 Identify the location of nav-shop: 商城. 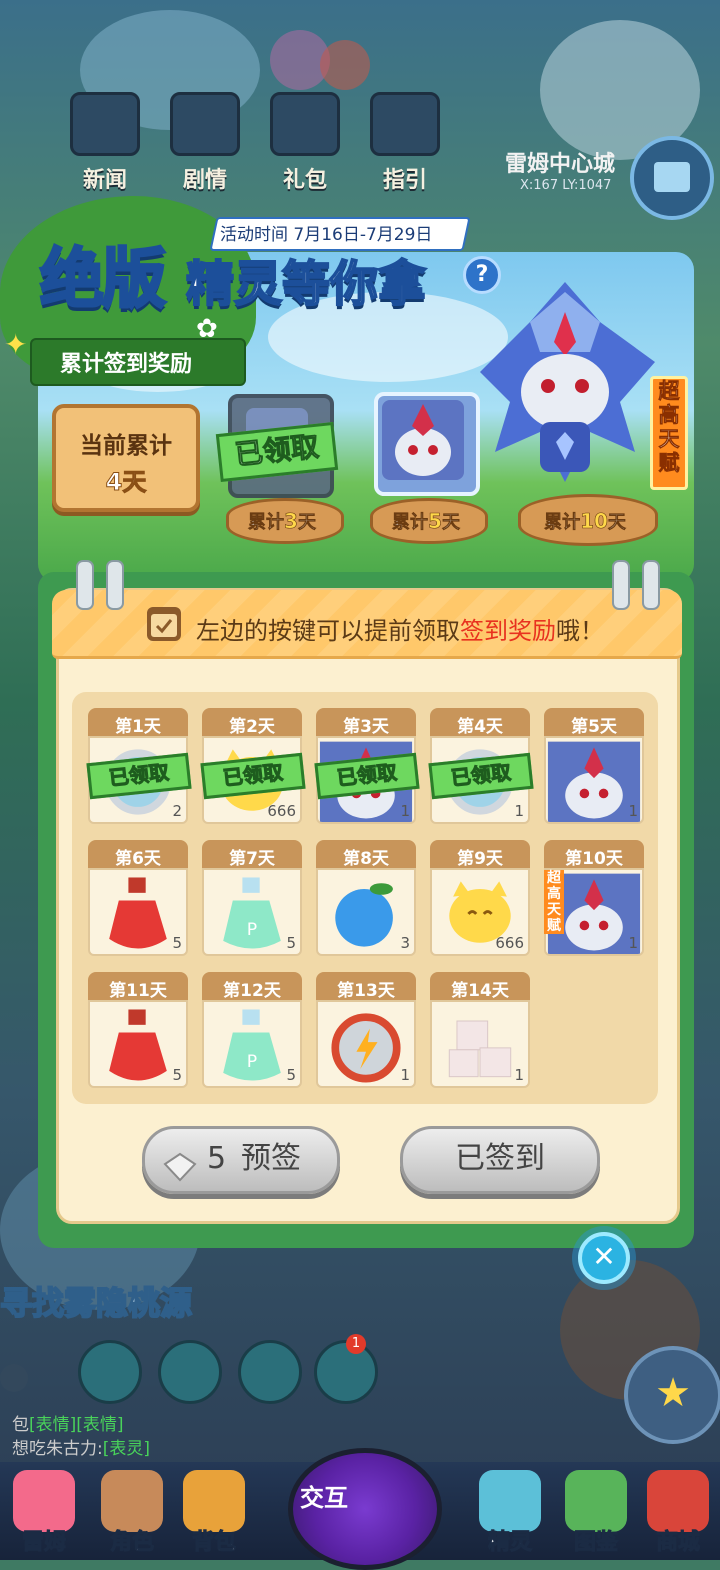
(678, 1515).